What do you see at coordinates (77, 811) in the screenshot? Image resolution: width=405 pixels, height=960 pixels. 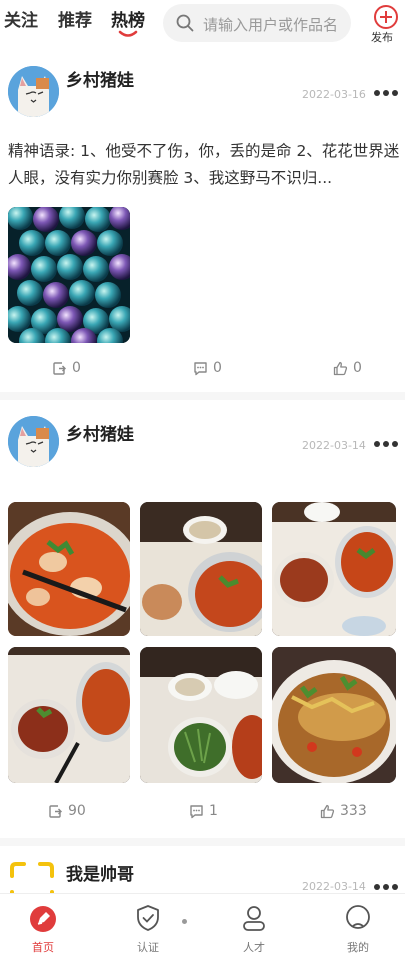 I see `share-count: 90` at bounding box center [77, 811].